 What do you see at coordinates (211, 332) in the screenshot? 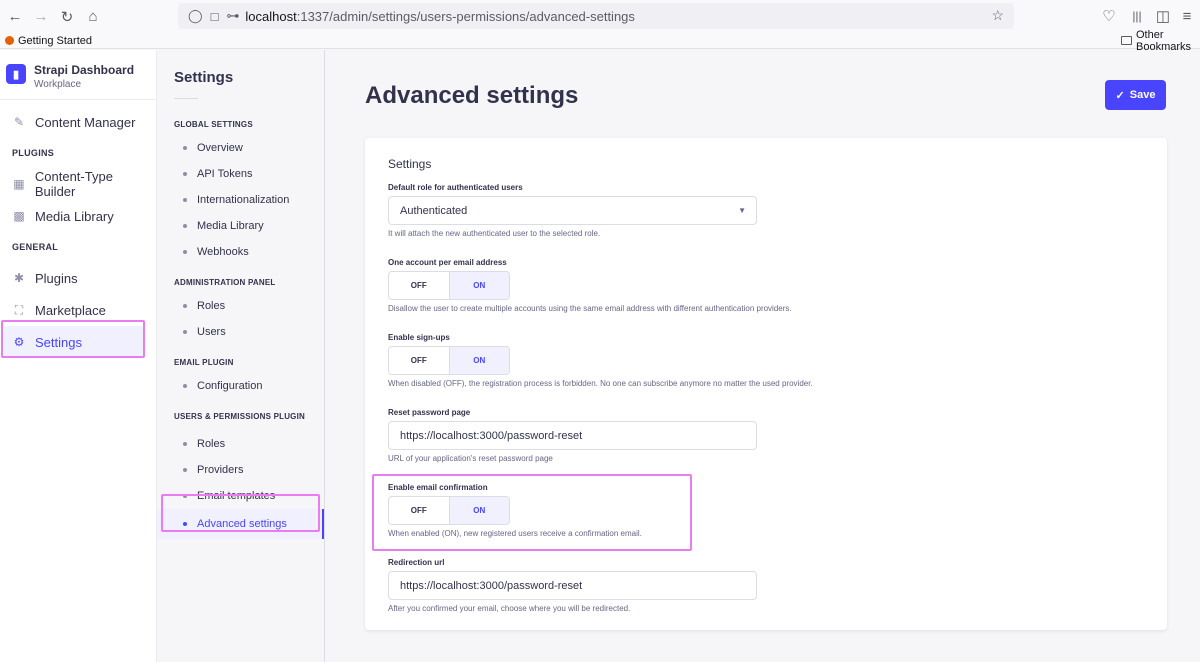
I see `settings-item-label: Users` at bounding box center [211, 332].